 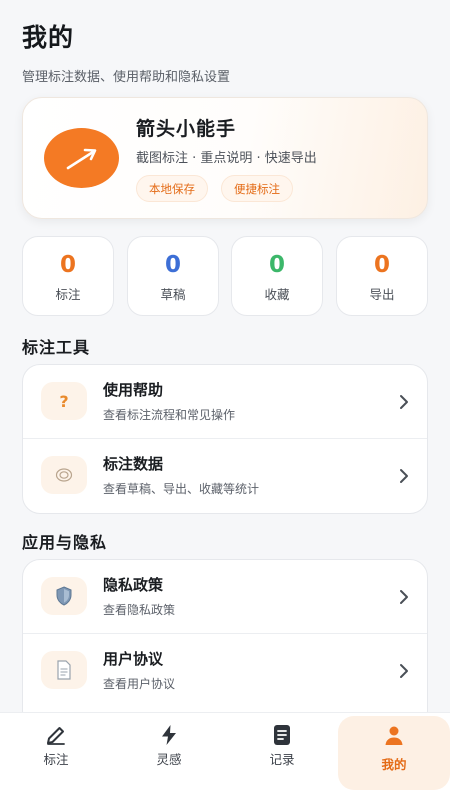 I want to click on nav-tab-records: 记录, so click(x=282, y=756).